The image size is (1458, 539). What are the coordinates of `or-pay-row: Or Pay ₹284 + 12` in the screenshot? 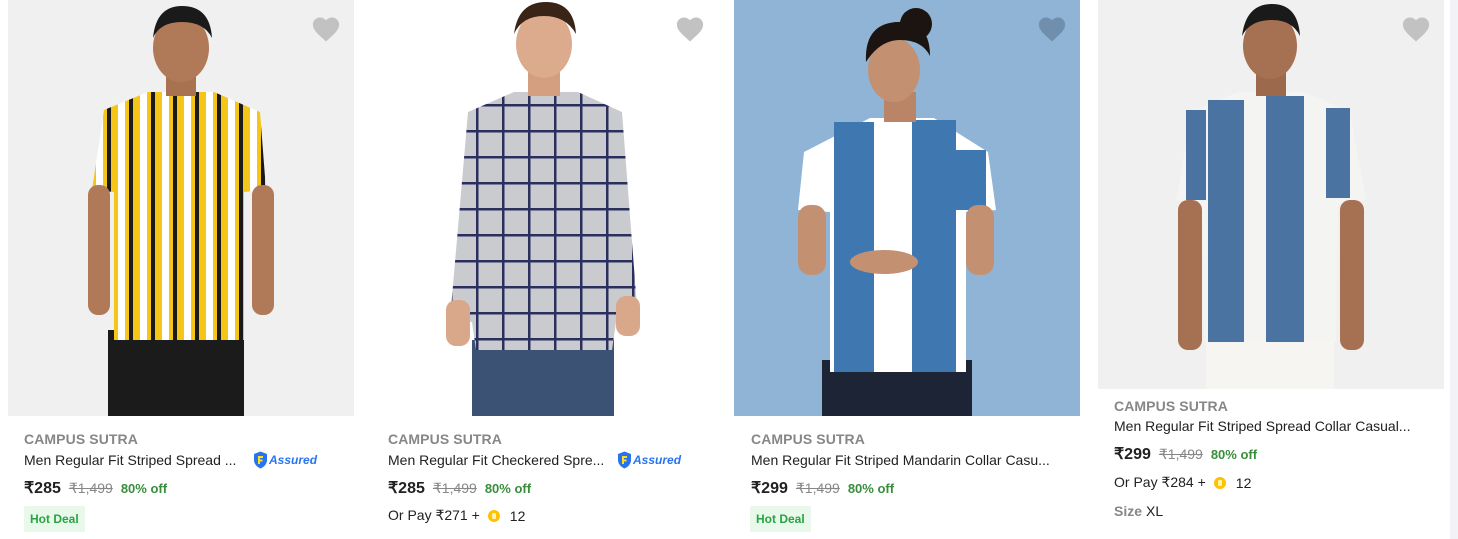 It's located at (1182, 482).